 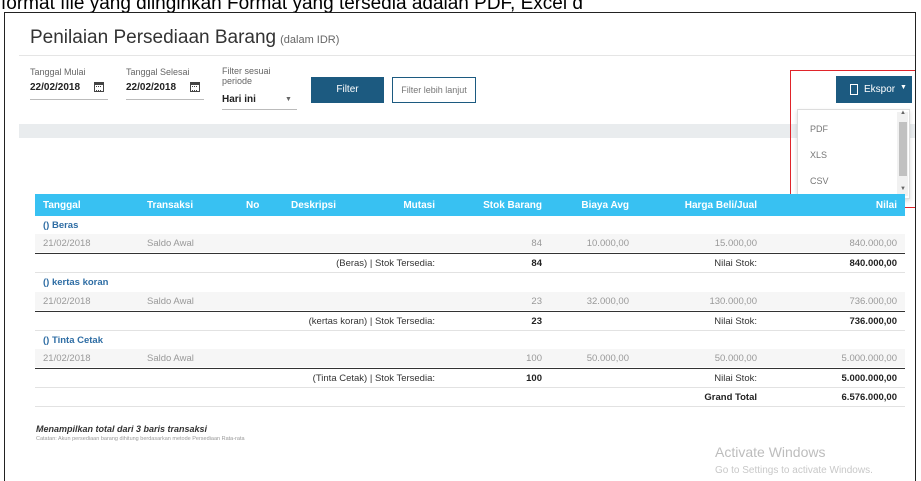 What do you see at coordinates (605, 205) in the screenshot?
I see `header-biaya-avg: Biaya Avg` at bounding box center [605, 205].